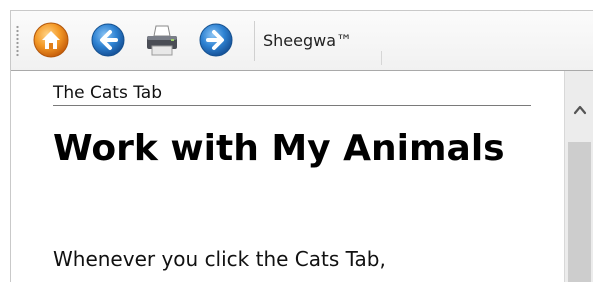  I want to click on print-button, so click(162, 40).